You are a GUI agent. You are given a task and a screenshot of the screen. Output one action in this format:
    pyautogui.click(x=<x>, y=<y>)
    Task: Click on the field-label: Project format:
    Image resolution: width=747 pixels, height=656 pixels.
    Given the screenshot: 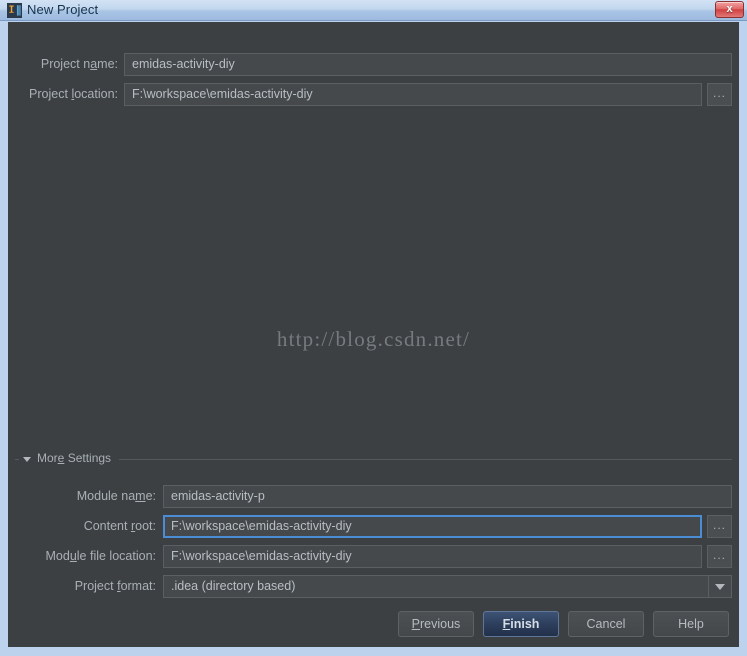 What is the action you would take?
    pyautogui.click(x=115, y=586)
    